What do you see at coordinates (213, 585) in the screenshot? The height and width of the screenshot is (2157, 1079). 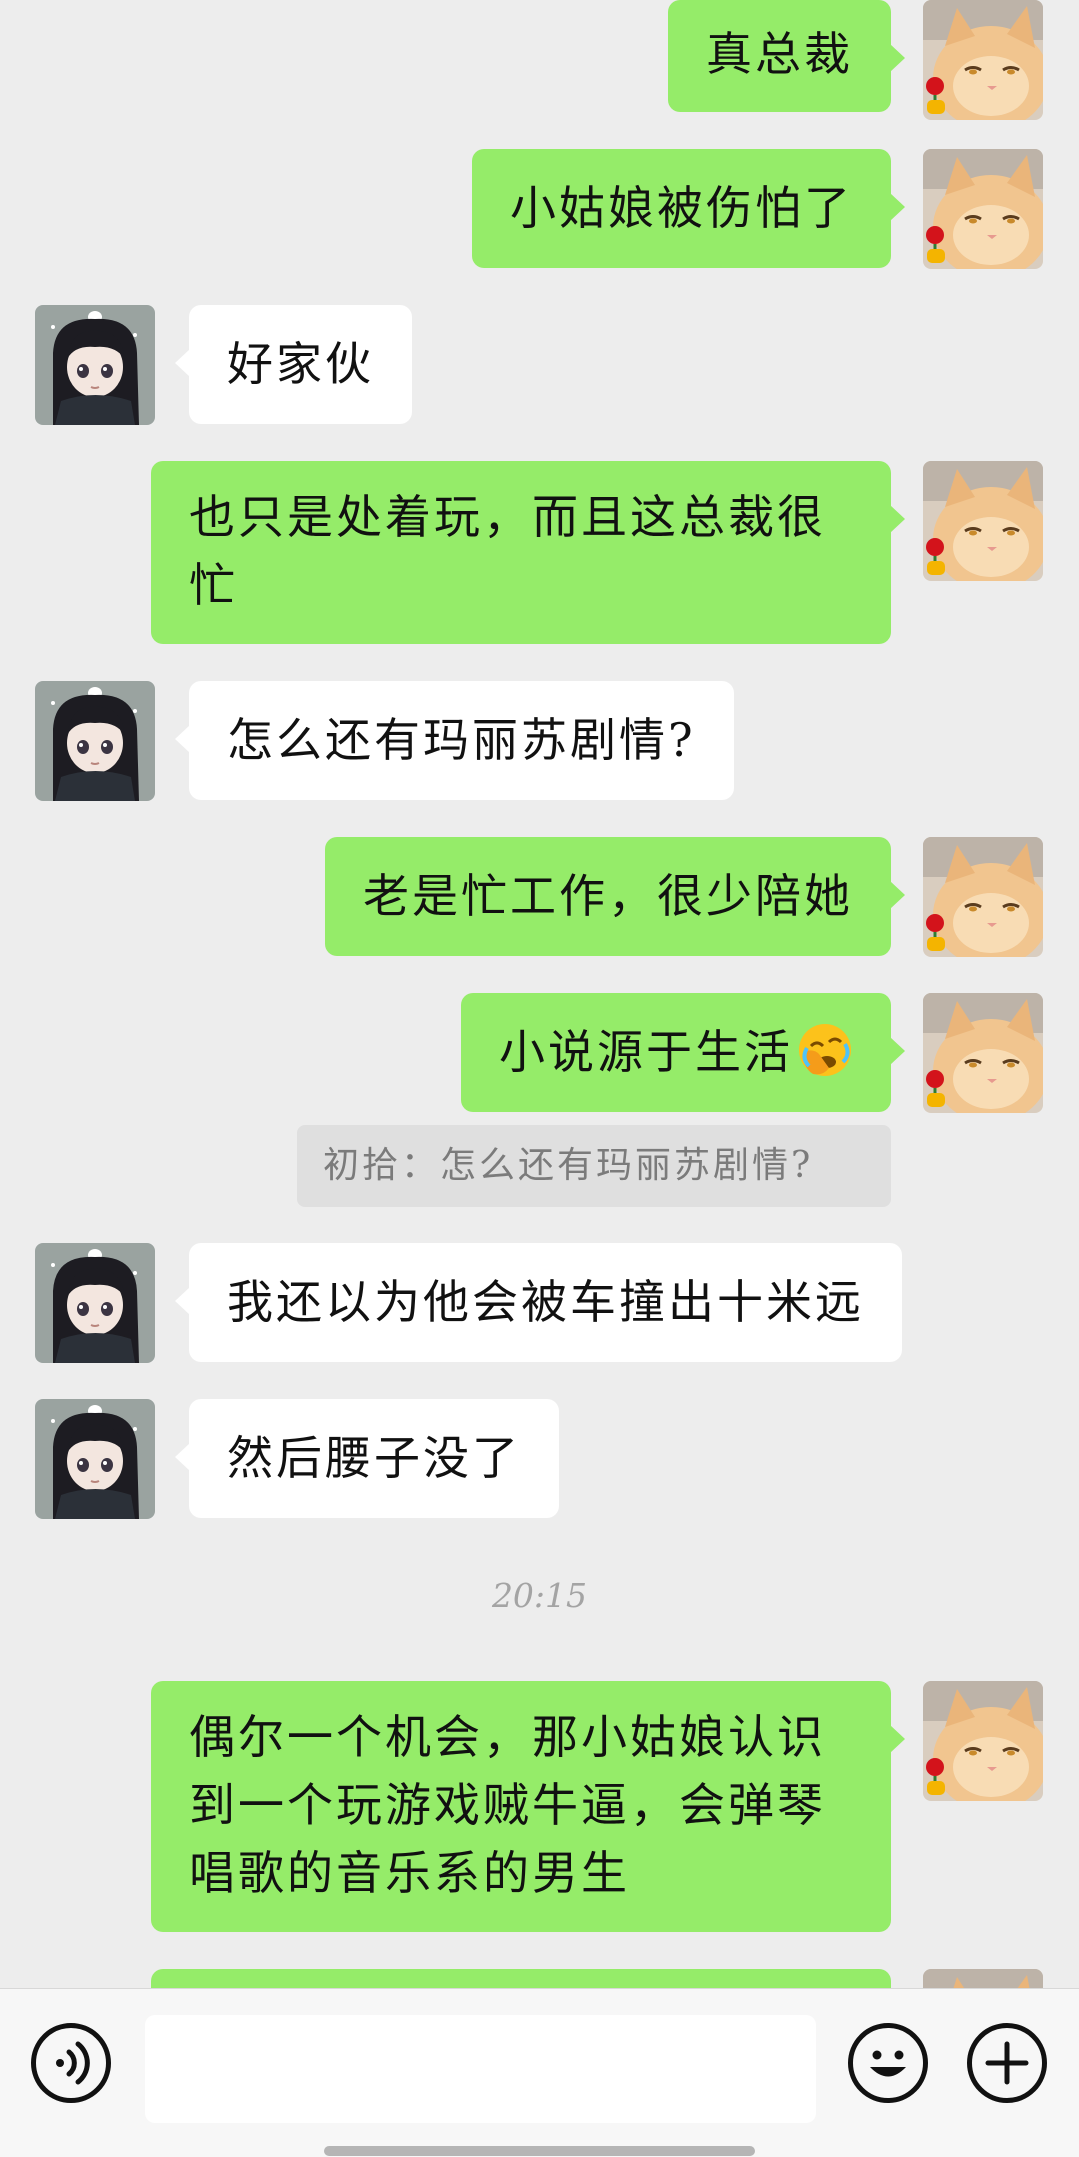 I see `message-text-line: 忙` at bounding box center [213, 585].